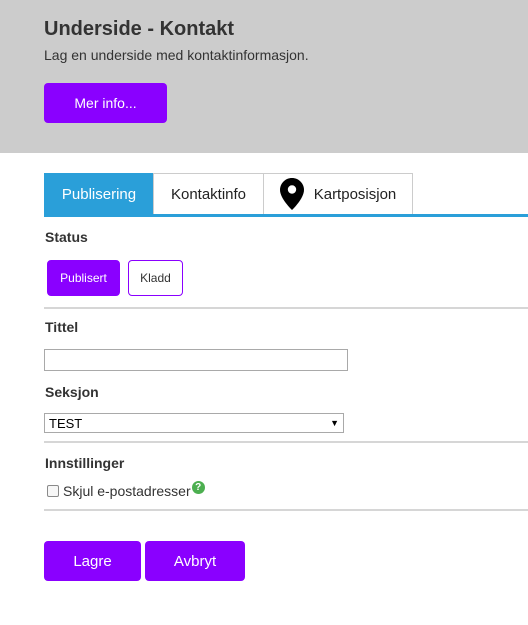  I want to click on chevron-down-icon: ▼, so click(334, 423).